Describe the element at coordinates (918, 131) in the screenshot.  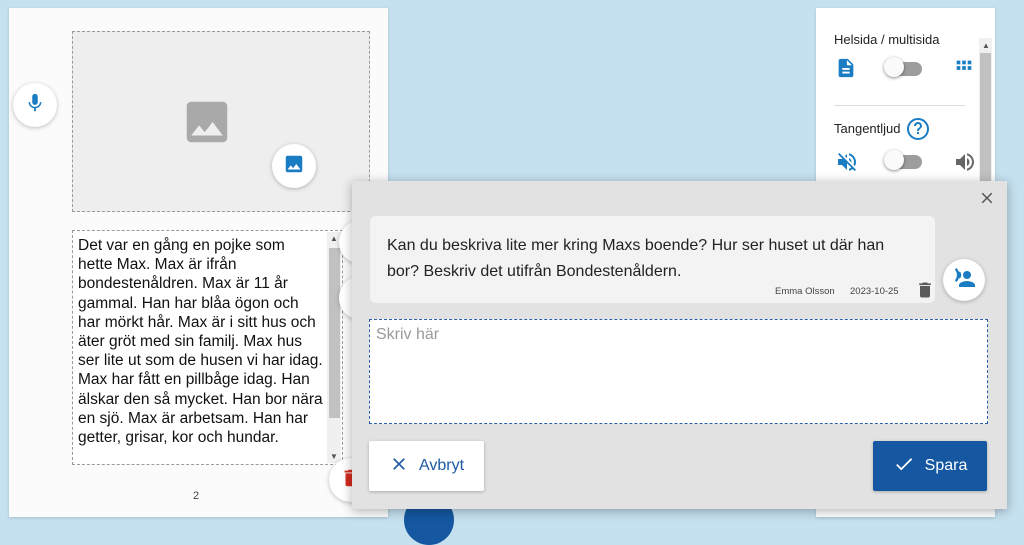
I see `help-circle-icon` at that location.